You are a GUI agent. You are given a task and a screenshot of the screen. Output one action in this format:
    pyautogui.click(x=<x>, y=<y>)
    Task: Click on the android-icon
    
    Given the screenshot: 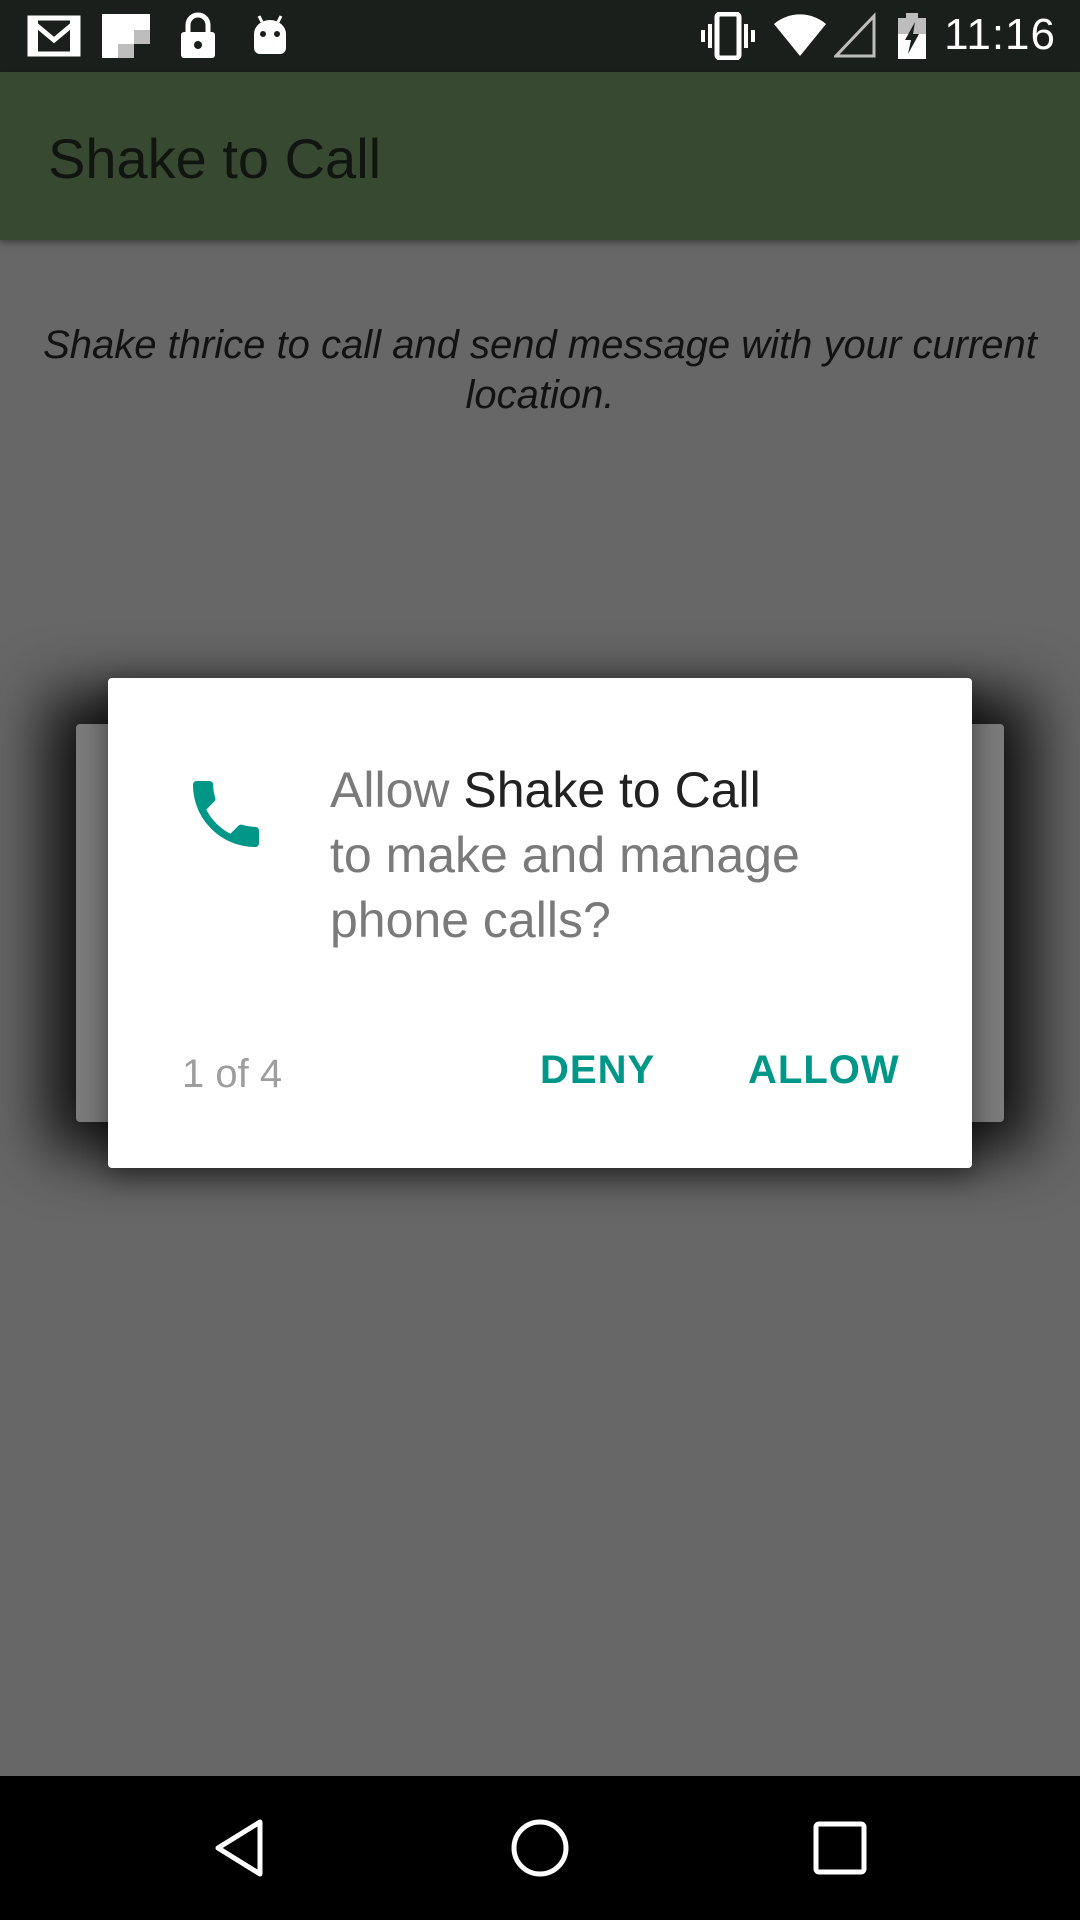 What is the action you would take?
    pyautogui.click(x=270, y=34)
    